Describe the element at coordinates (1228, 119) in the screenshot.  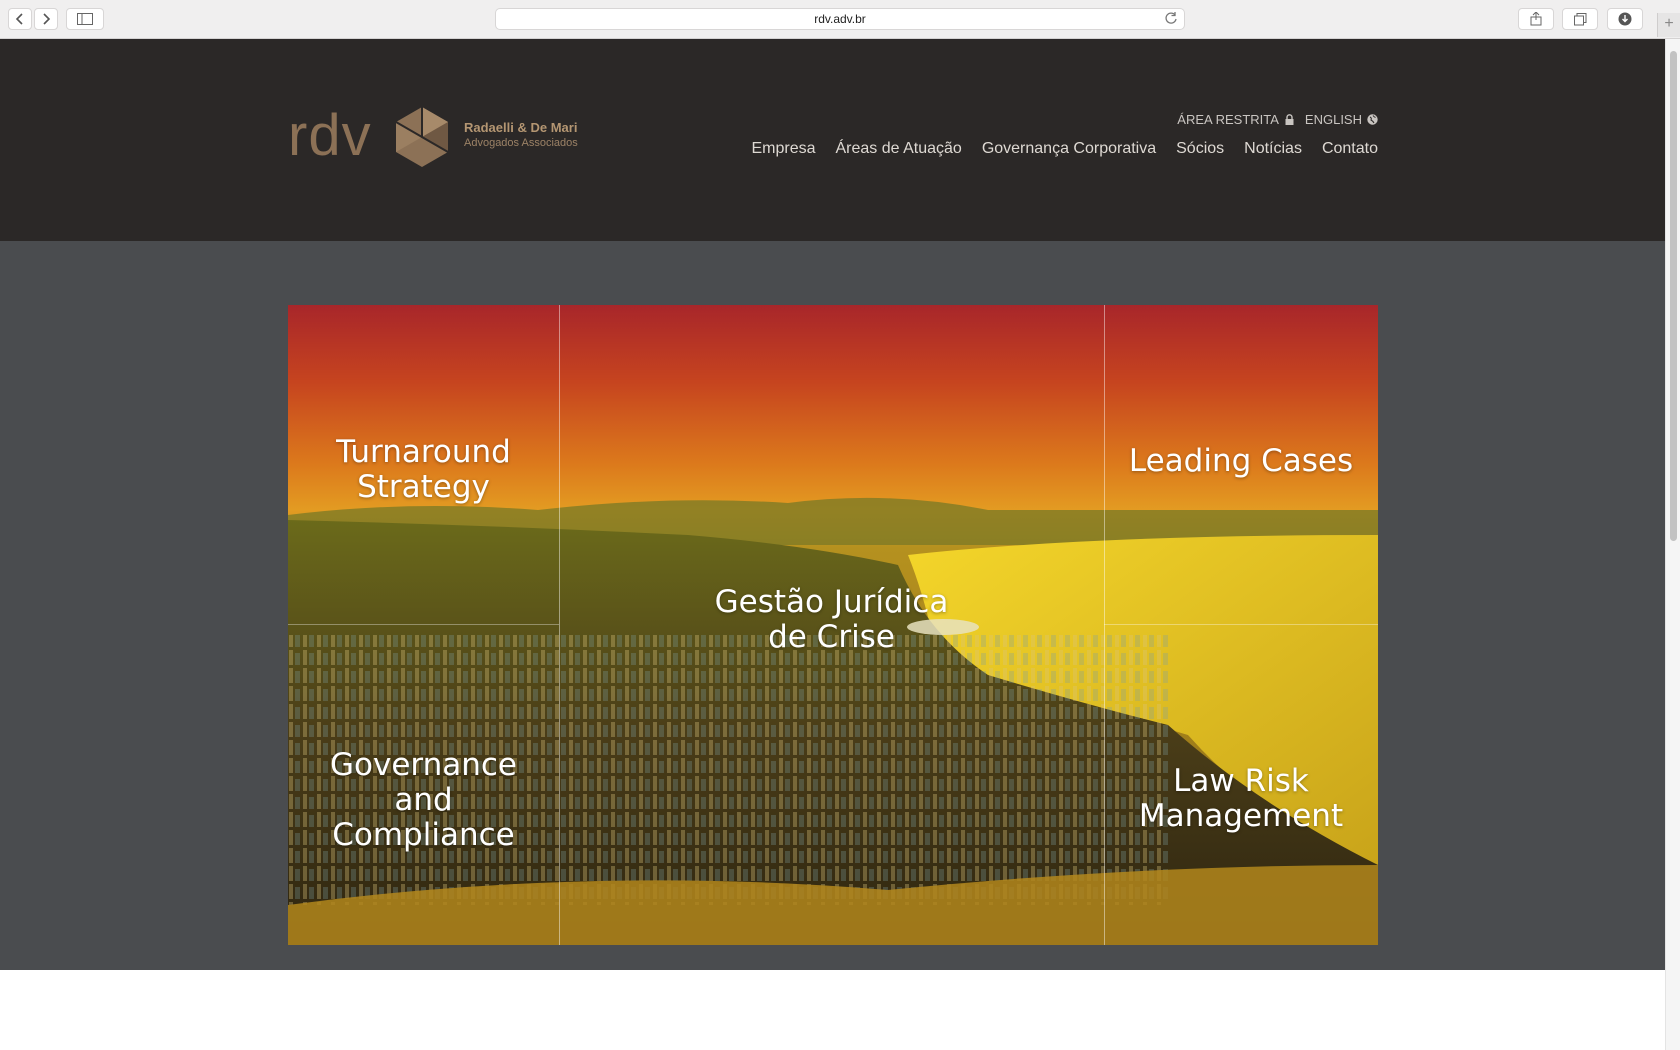
I see `restricted-area-label: ÁREA RESTRITA` at that location.